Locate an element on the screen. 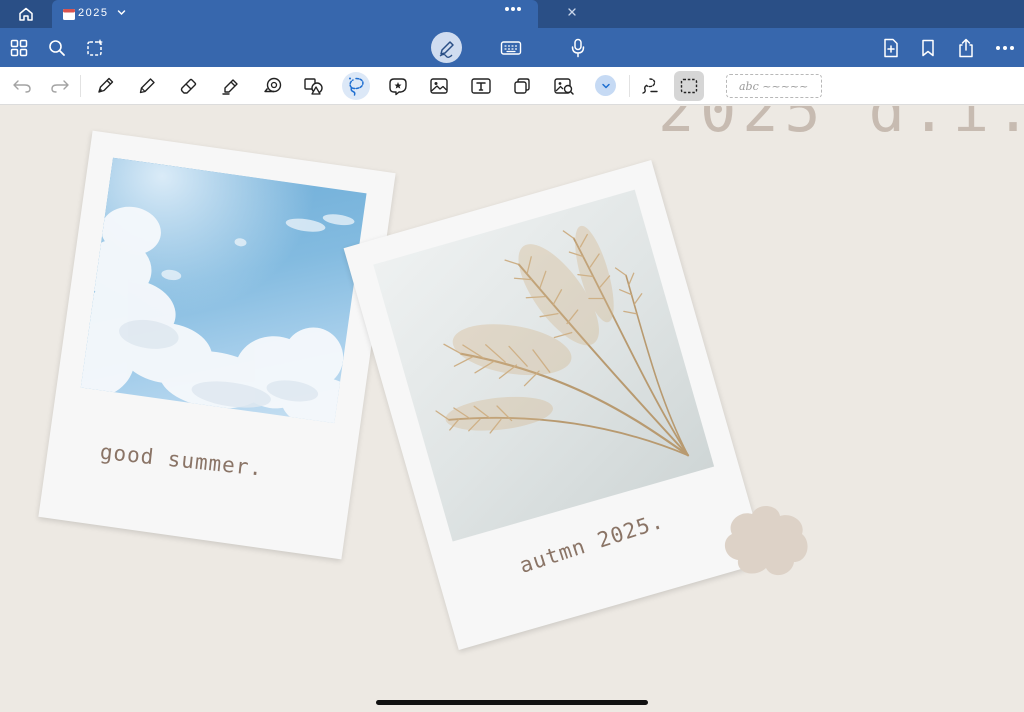  calendar-icon is located at coordinates (69, 14).